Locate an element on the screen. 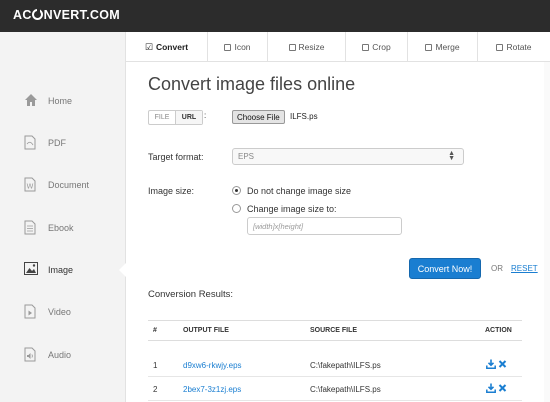 This screenshot has width=550, height=402. convert-now-button: Convert Now! is located at coordinates (445, 268).